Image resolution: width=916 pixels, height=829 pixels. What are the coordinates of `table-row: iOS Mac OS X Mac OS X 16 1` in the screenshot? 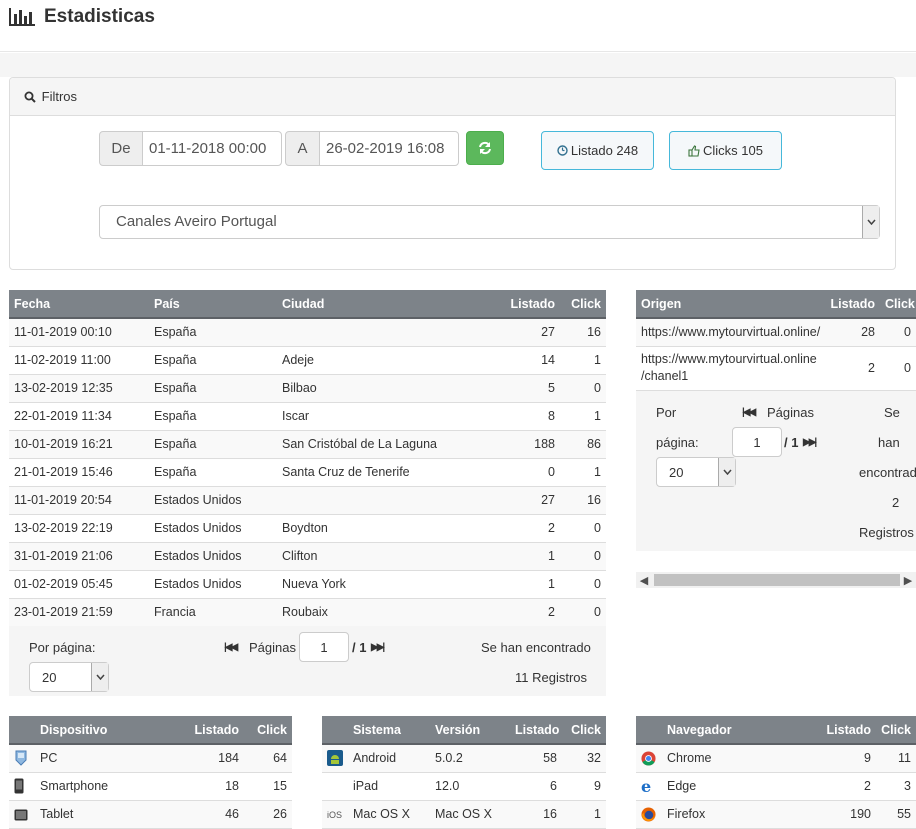 It's located at (464, 814).